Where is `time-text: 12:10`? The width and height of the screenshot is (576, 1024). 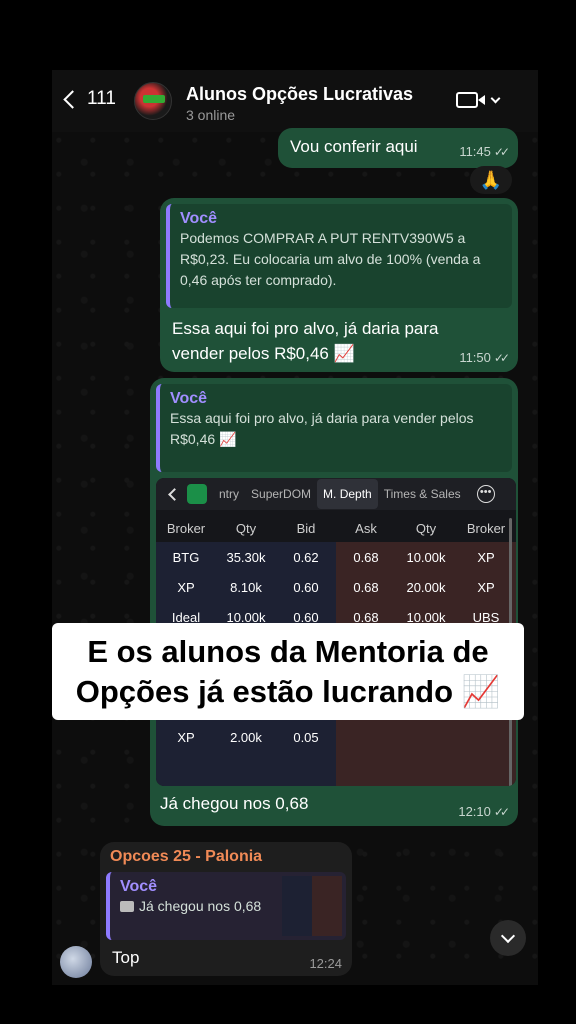 time-text: 12:10 is located at coordinates (474, 811).